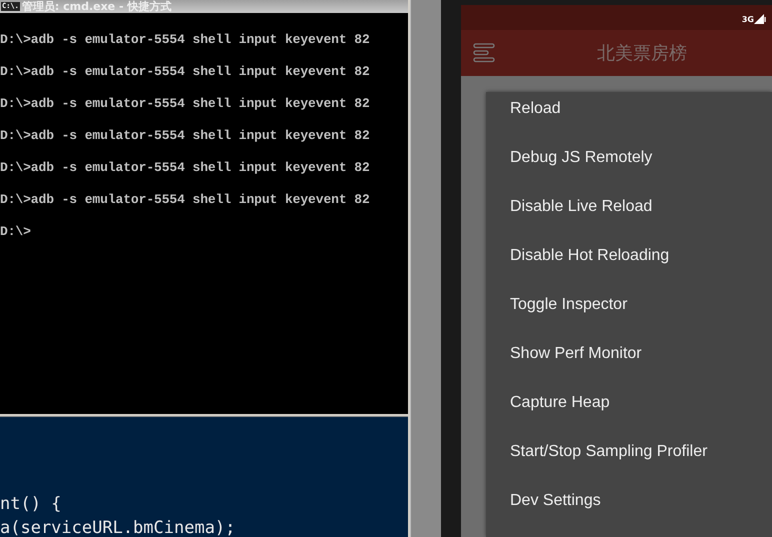 The height and width of the screenshot is (537, 772). I want to click on menu-item: Debug JS Remotely, so click(629, 173).